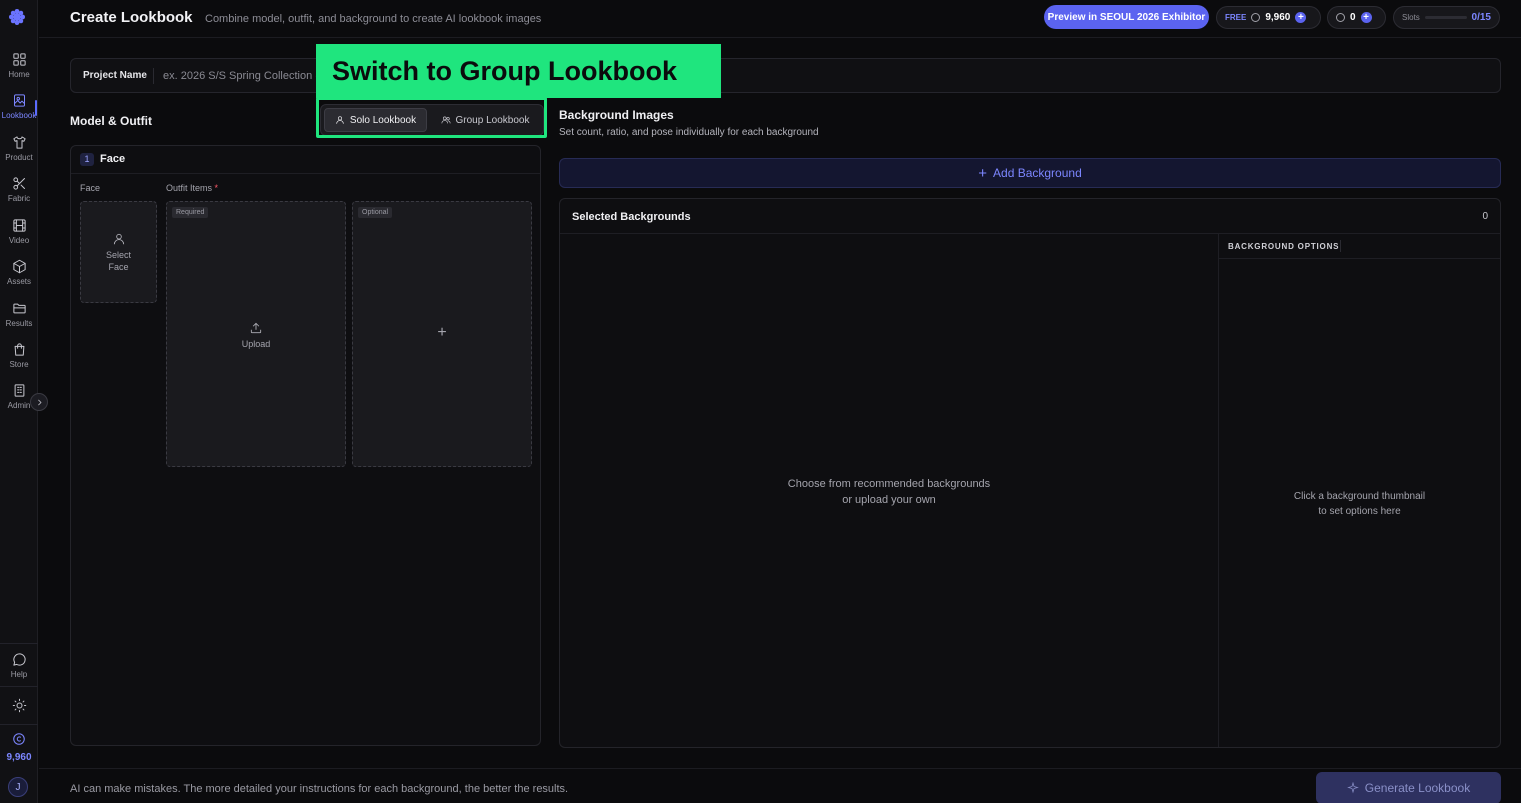 This screenshot has height=803, width=1521. I want to click on sun-icon, so click(19, 705).